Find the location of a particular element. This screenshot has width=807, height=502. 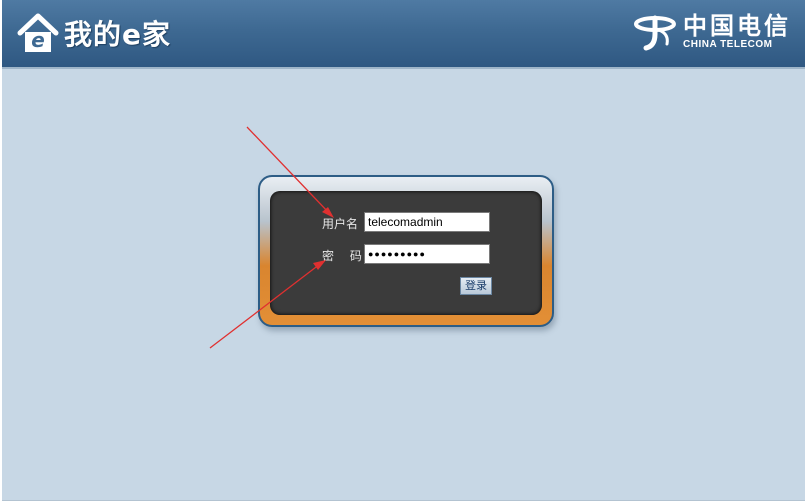

login-form: 用户名 telecomadmin 密 码 ●●●●●●●●● 登录 is located at coordinates (406, 253).